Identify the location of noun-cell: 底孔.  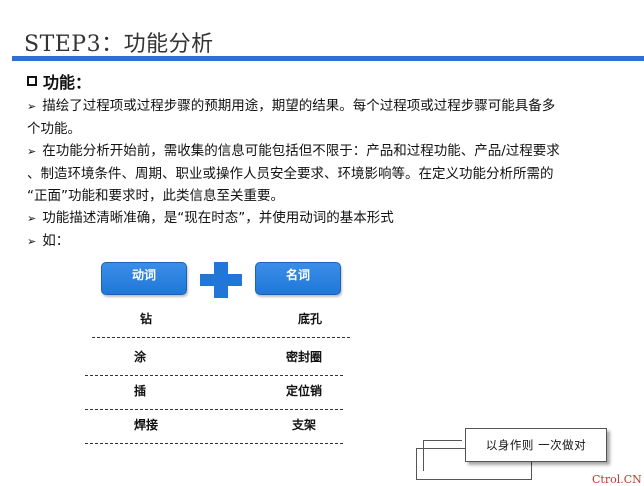
(310, 319).